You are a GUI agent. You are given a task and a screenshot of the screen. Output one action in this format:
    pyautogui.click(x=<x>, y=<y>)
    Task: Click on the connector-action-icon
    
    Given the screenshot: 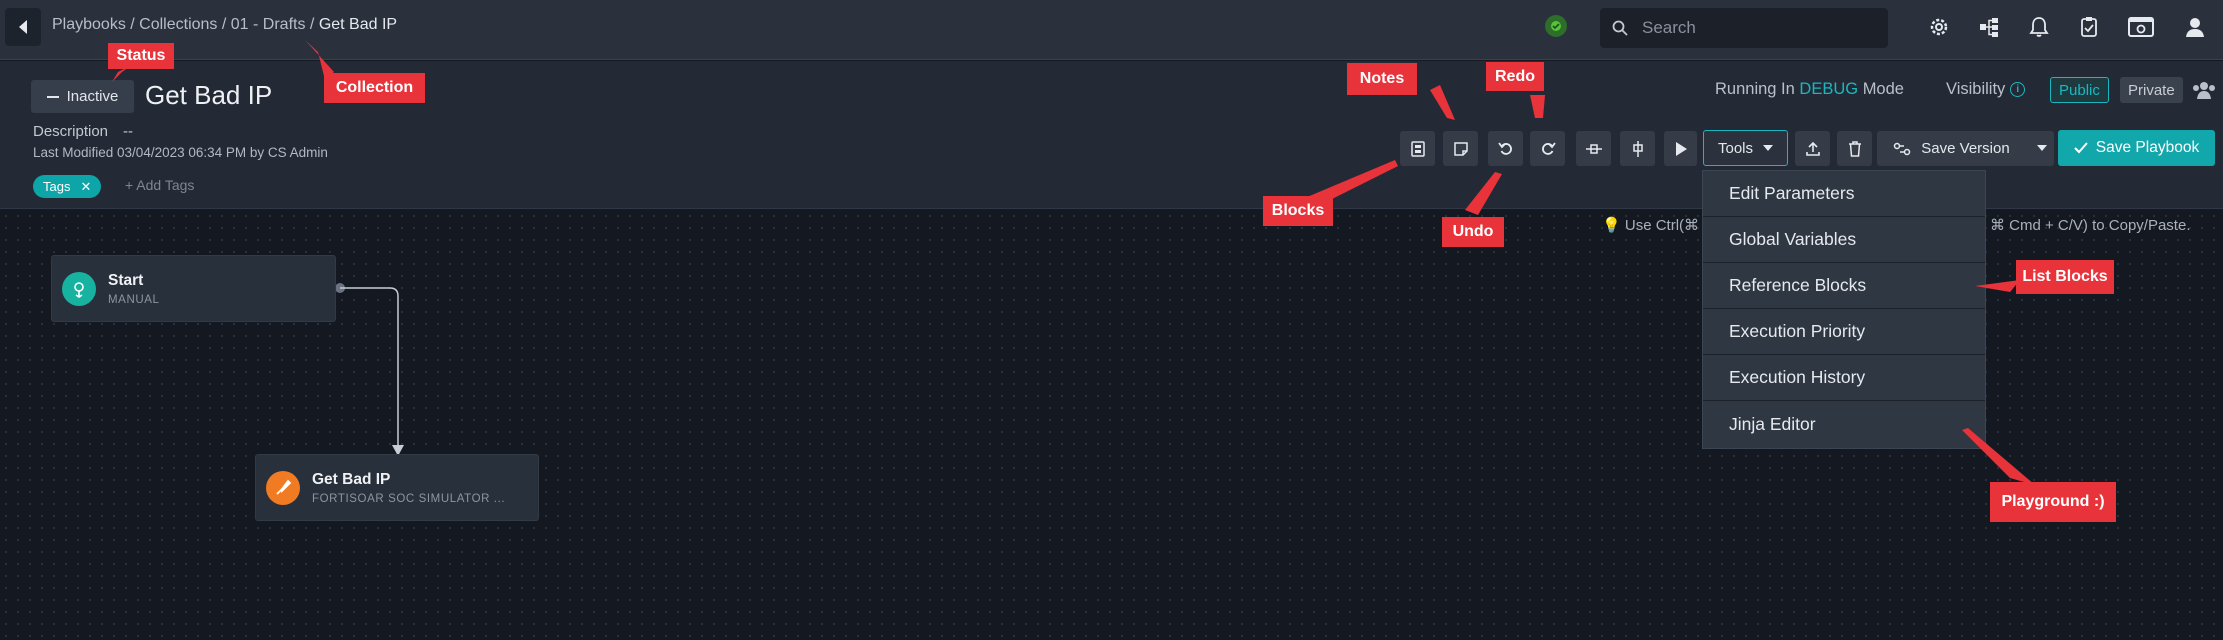 What is the action you would take?
    pyautogui.click(x=283, y=487)
    